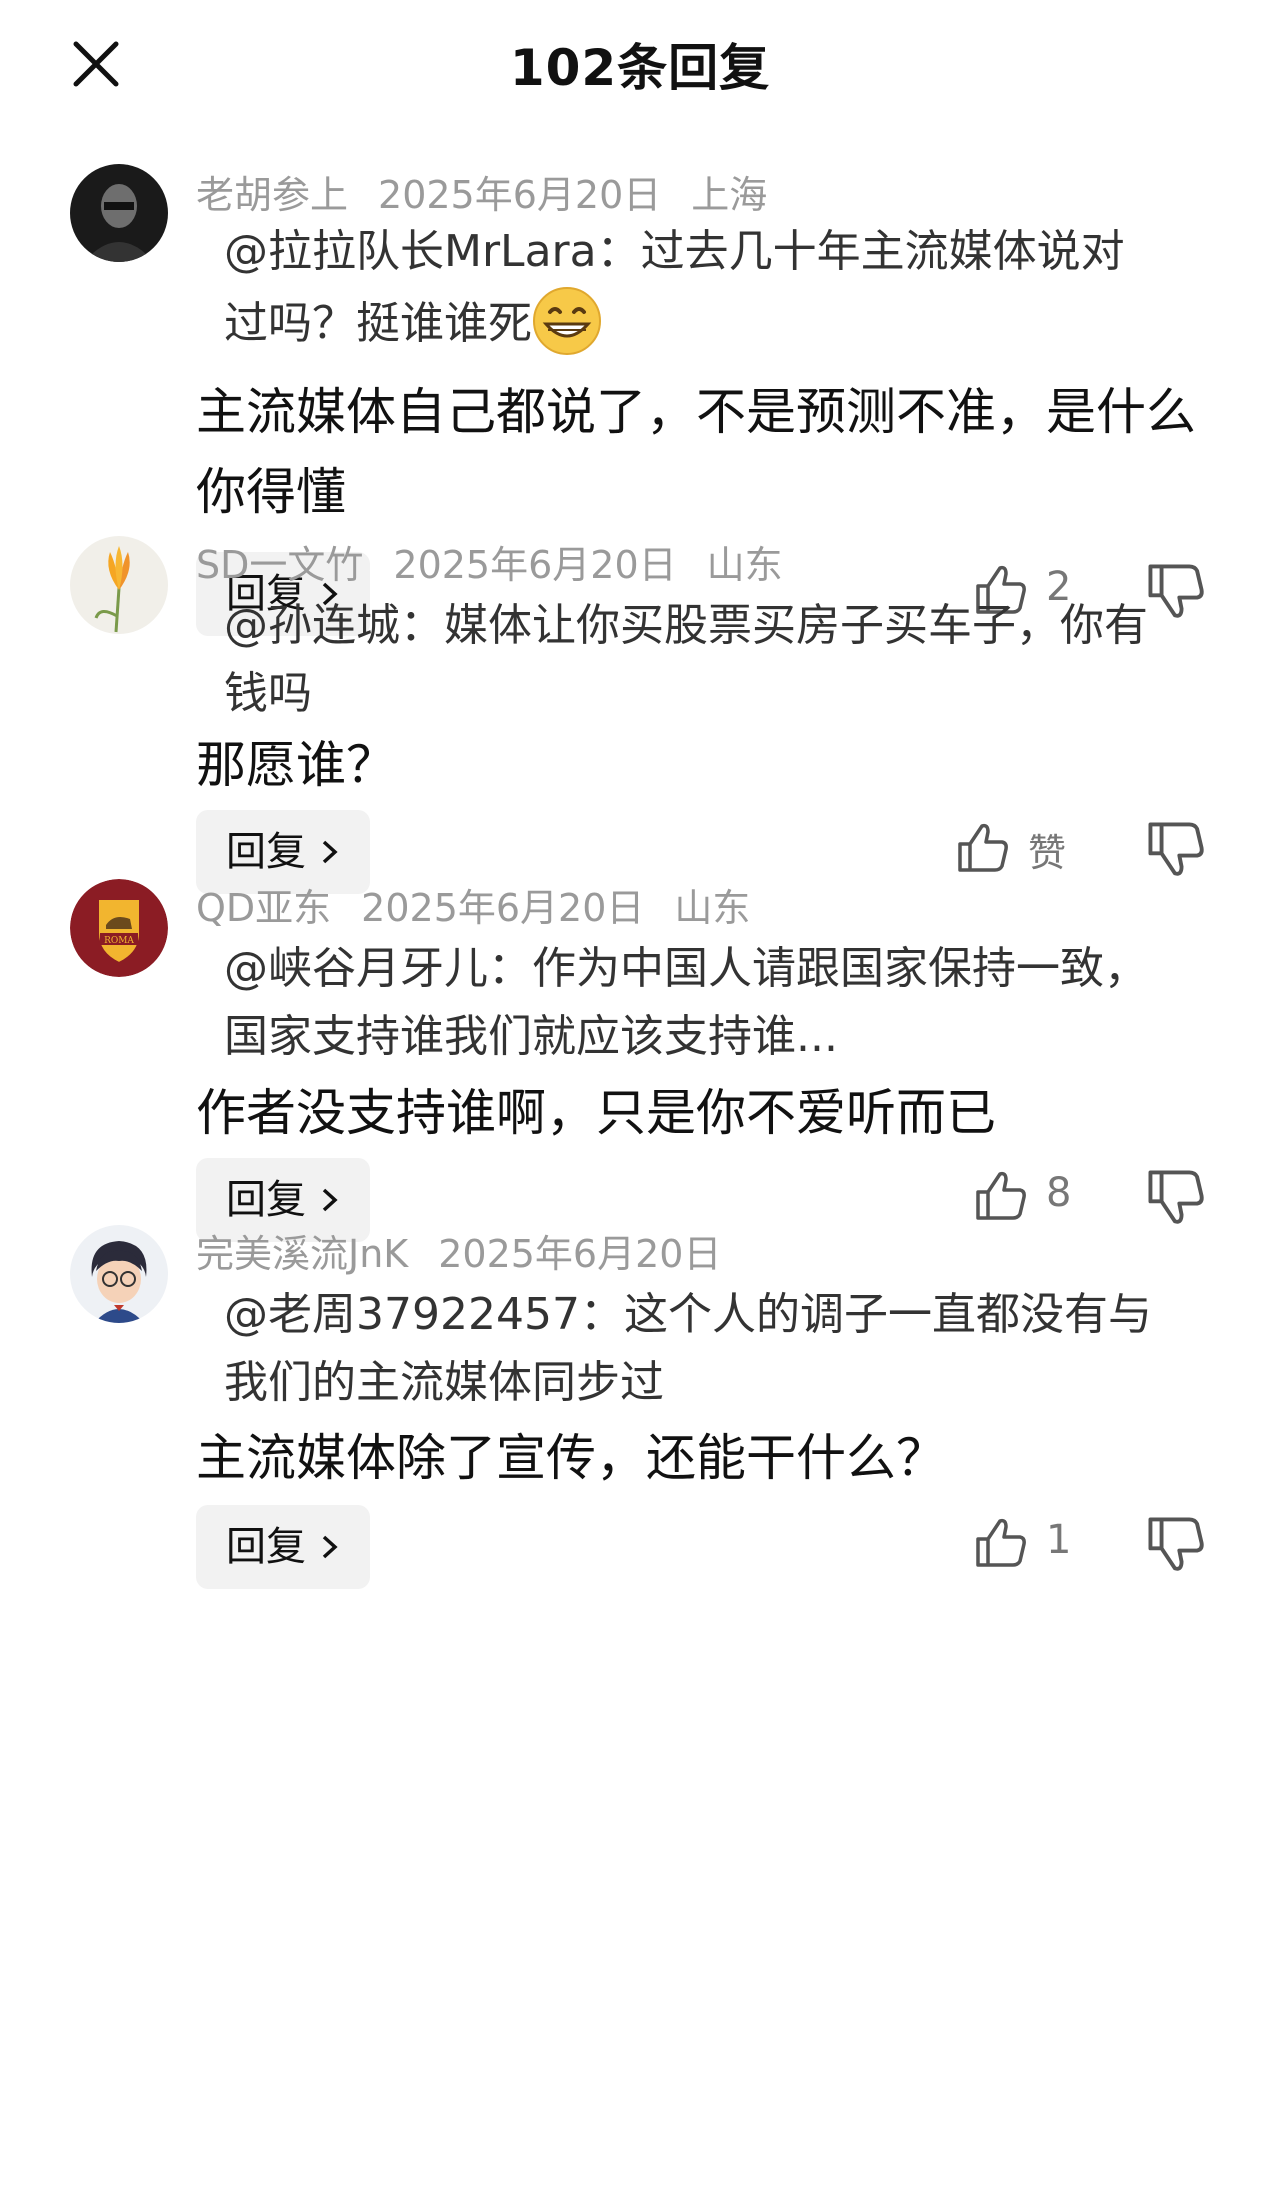 The image size is (1280, 2206). Describe the element at coordinates (296, 765) in the screenshot. I see `comment-text: 那愿谁？` at that location.